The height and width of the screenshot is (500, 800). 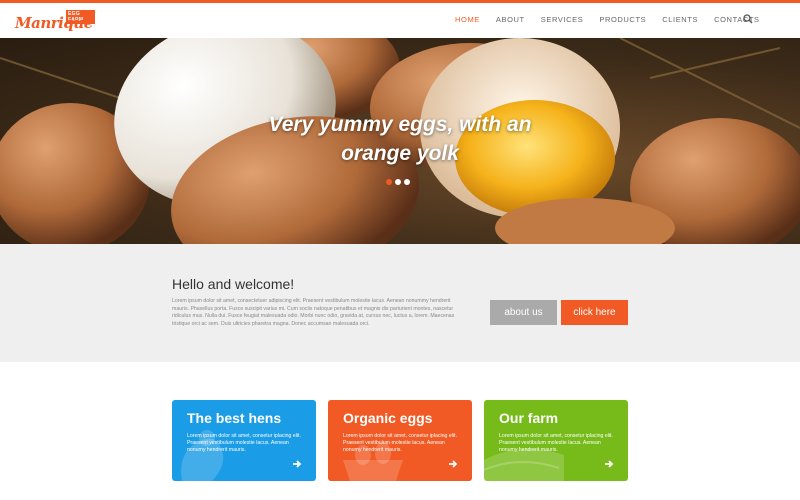 What do you see at coordinates (510, 19) in the screenshot?
I see `nav-about: ABOUT` at bounding box center [510, 19].